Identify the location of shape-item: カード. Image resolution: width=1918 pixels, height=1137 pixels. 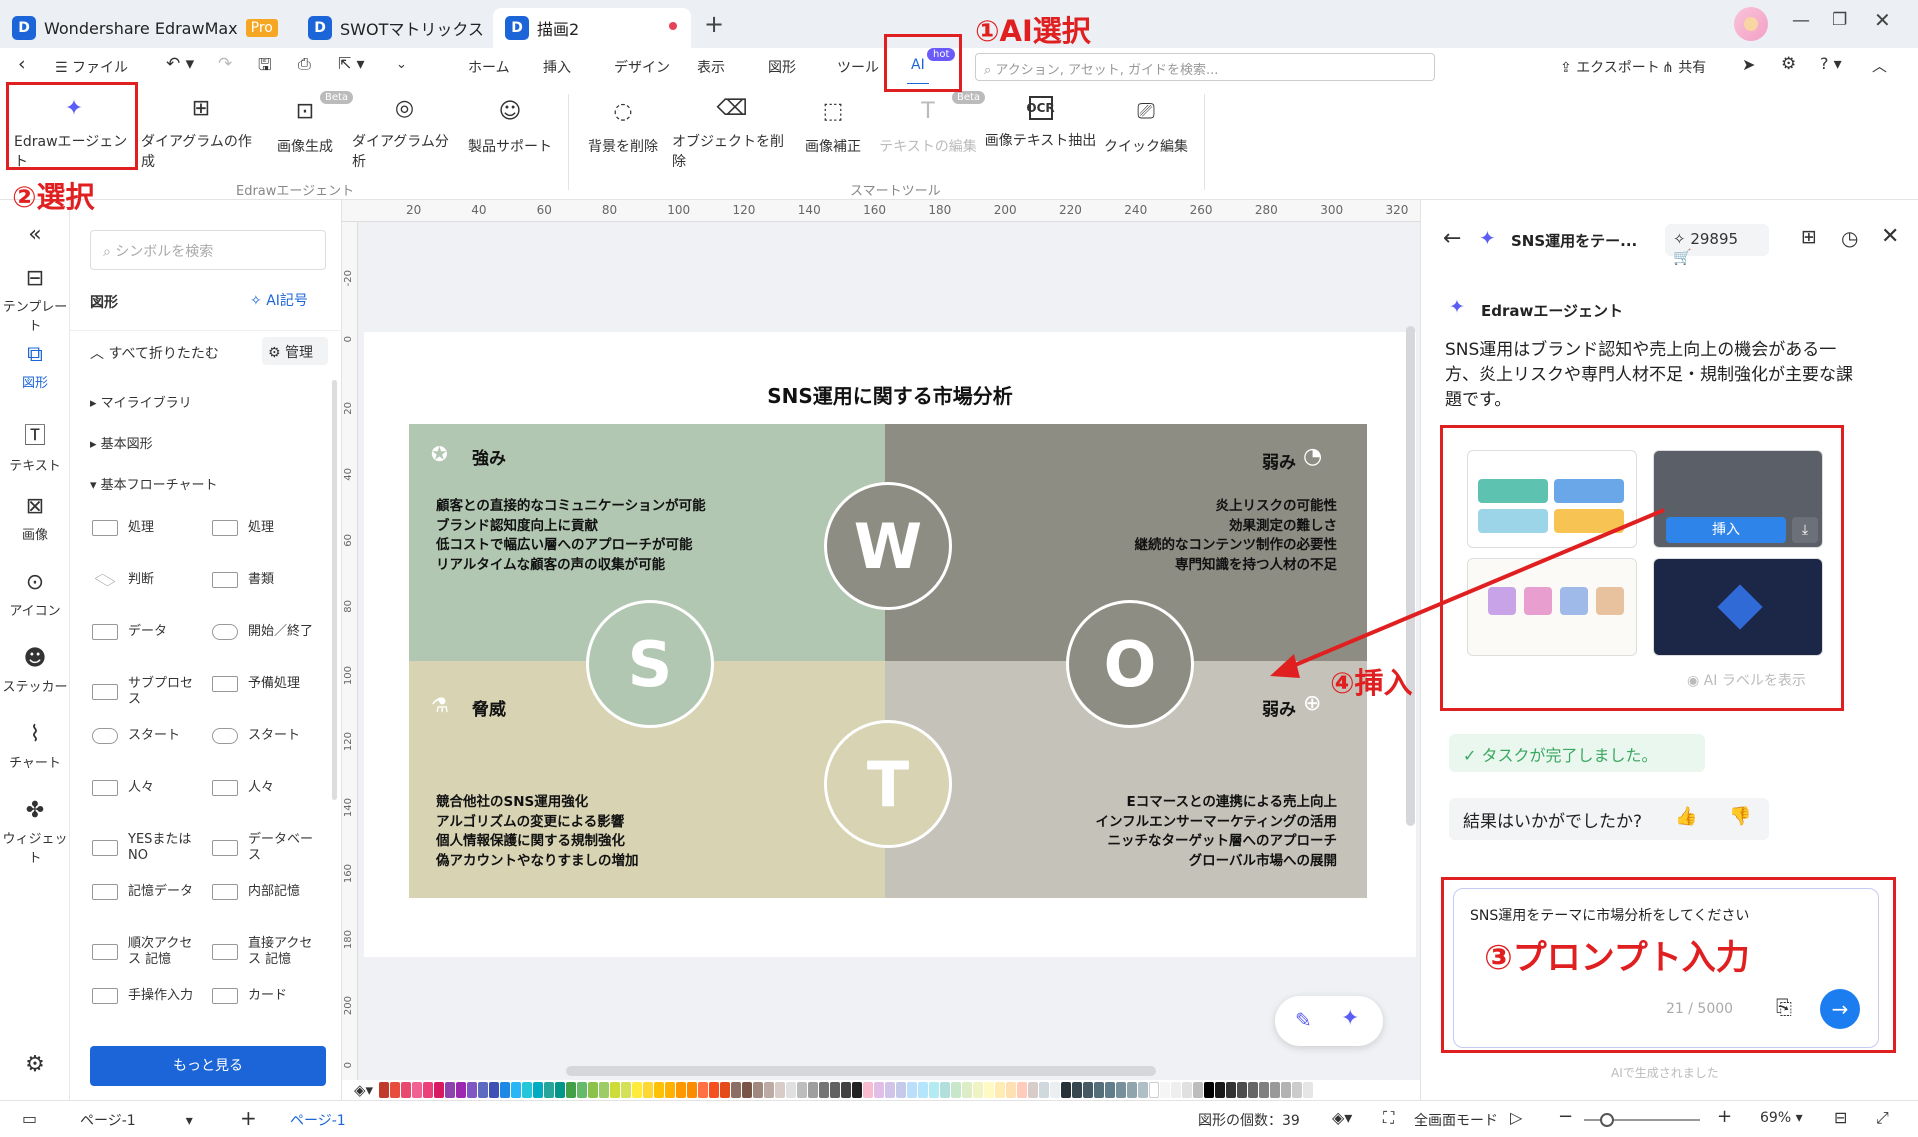
(249, 996).